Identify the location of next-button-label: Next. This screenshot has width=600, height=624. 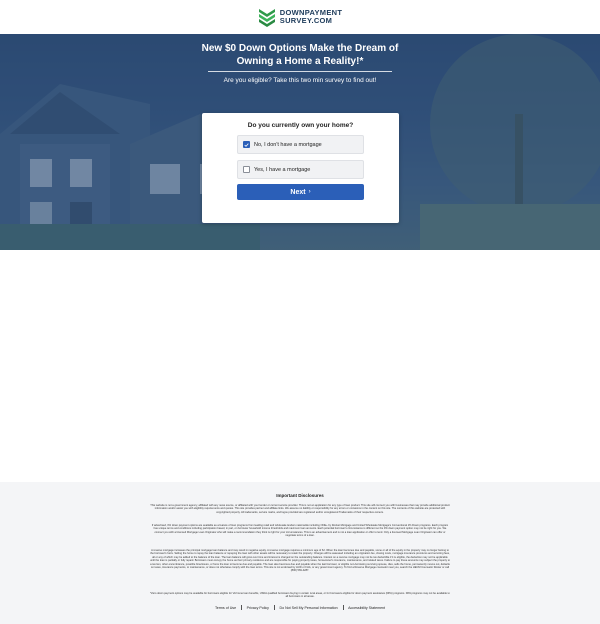
(298, 192).